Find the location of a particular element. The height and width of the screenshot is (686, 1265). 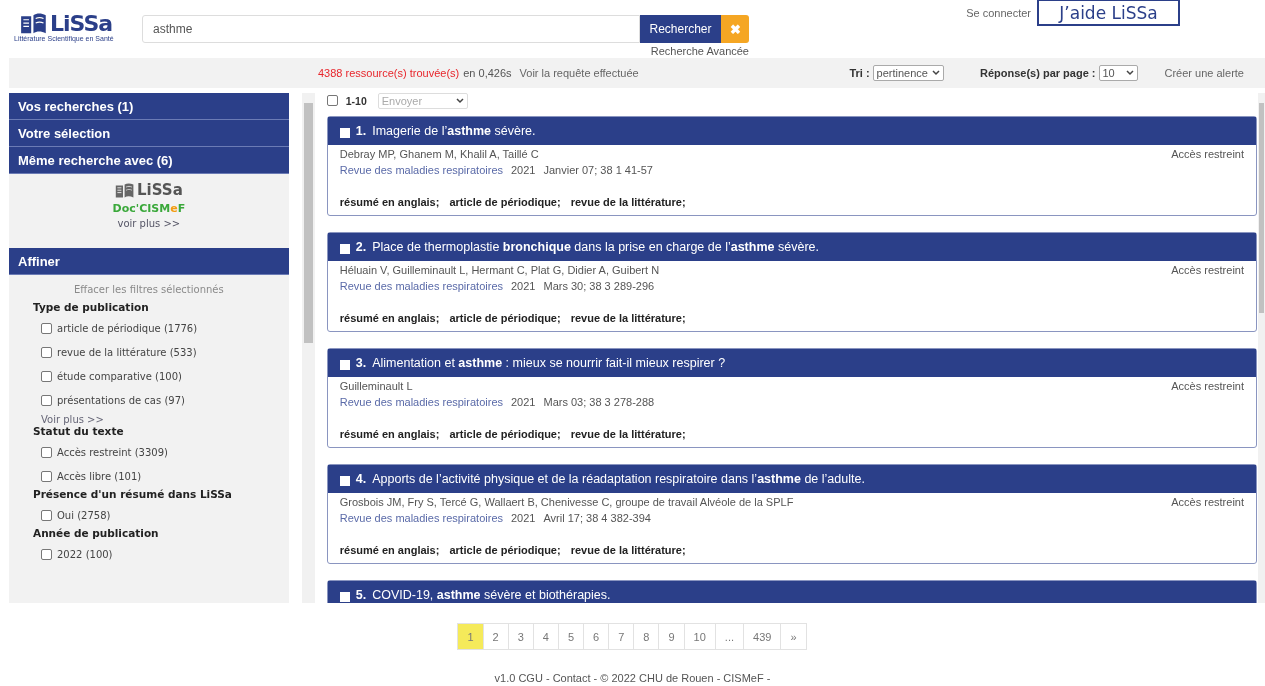

filter-group-title: Présence d'un résumé dans LiSSa is located at coordinates (133, 494).